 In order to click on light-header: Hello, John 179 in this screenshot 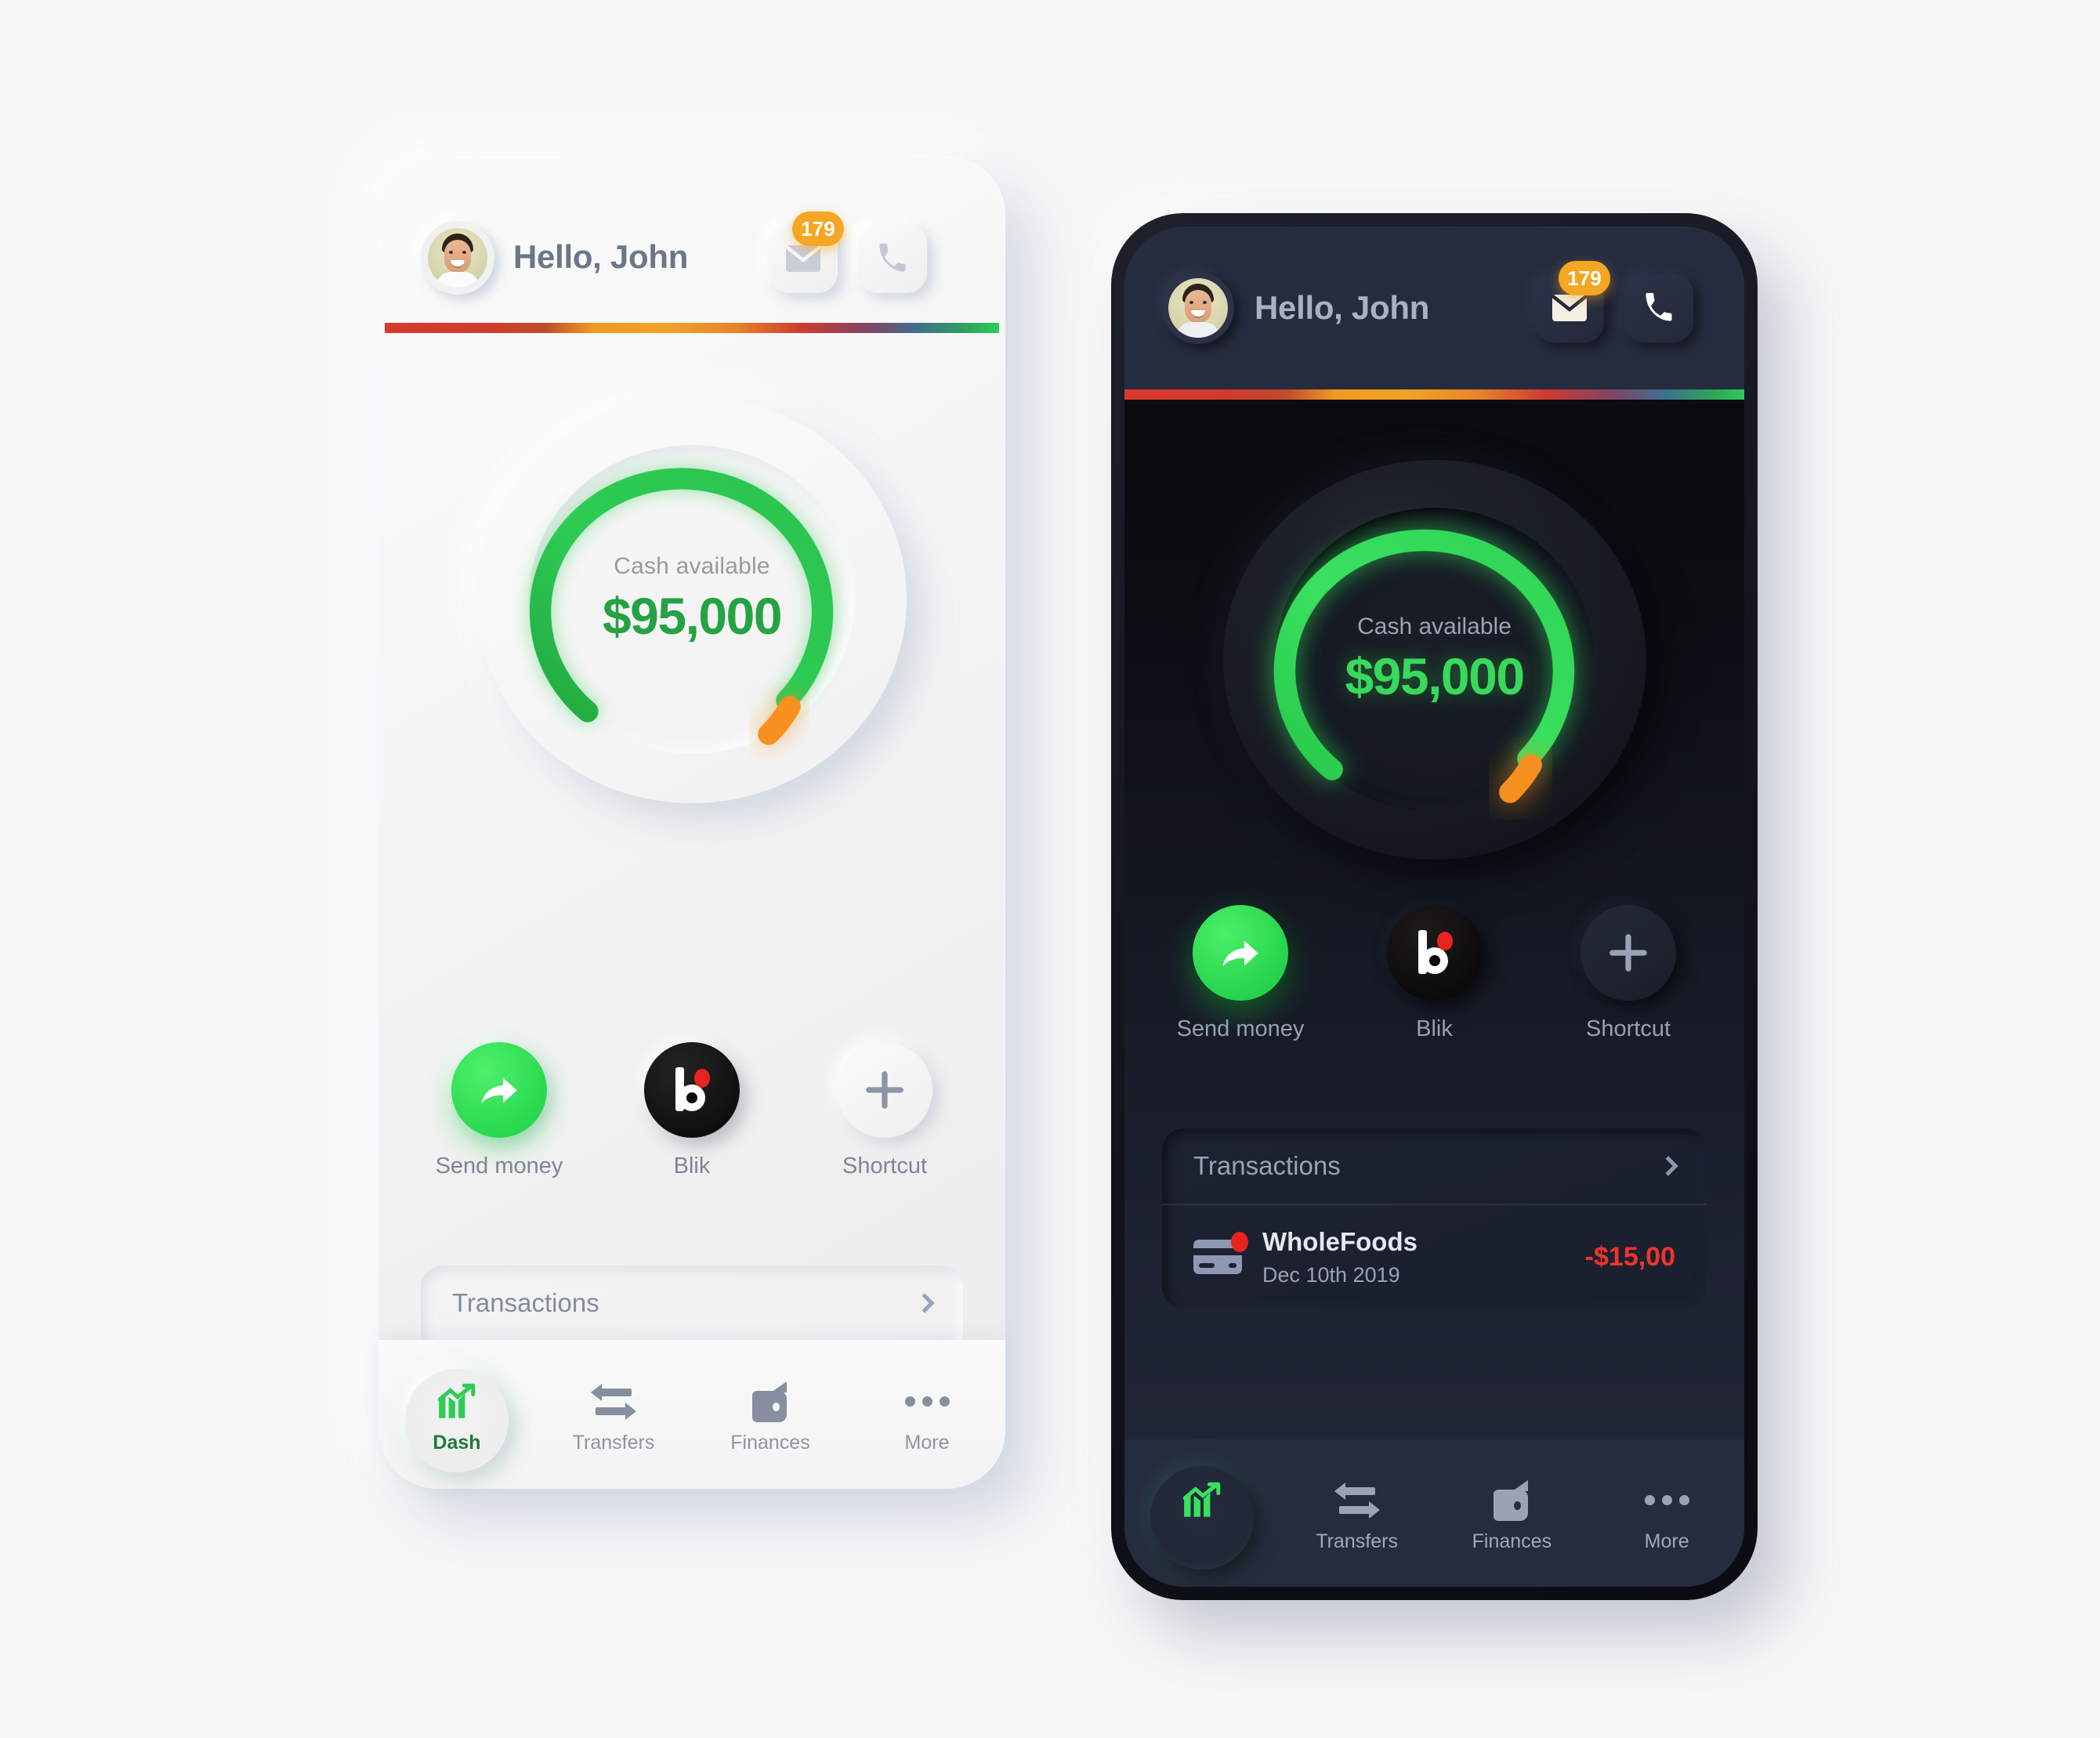, I will do `click(691, 245)`.